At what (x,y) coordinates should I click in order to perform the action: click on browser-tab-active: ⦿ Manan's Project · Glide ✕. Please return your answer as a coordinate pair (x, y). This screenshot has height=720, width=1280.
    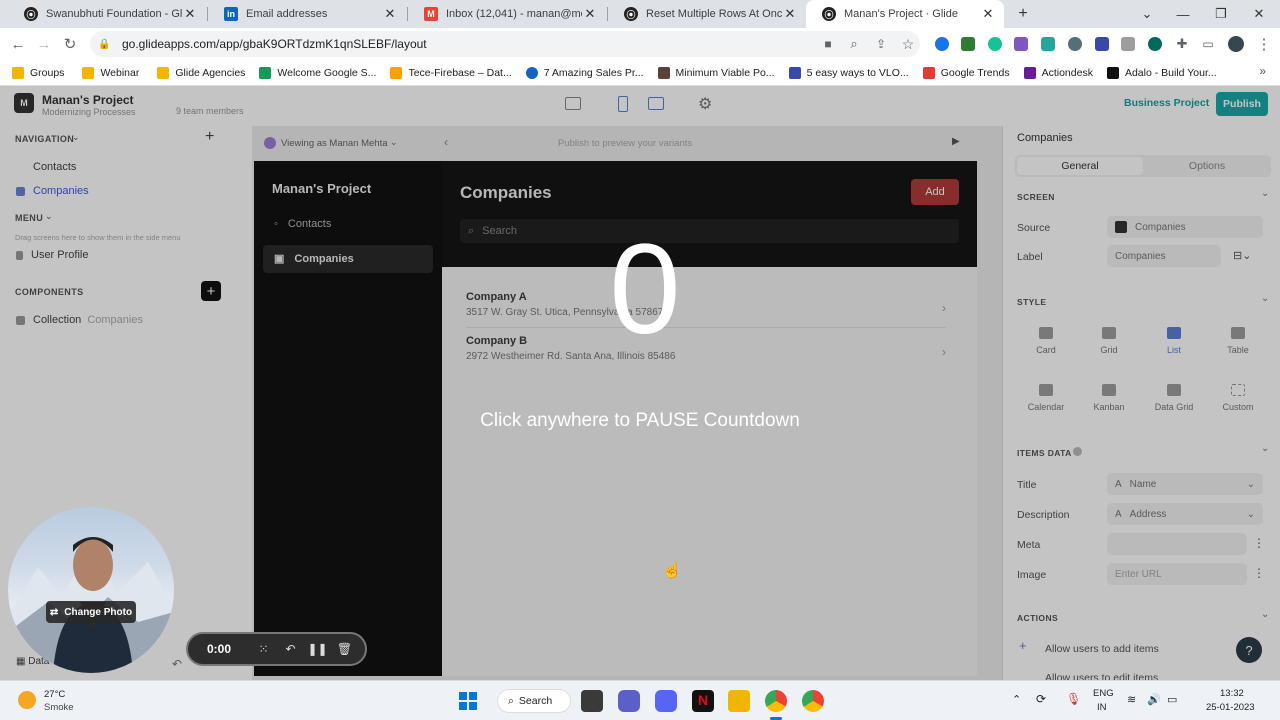
    Looking at the image, I should click on (905, 14).